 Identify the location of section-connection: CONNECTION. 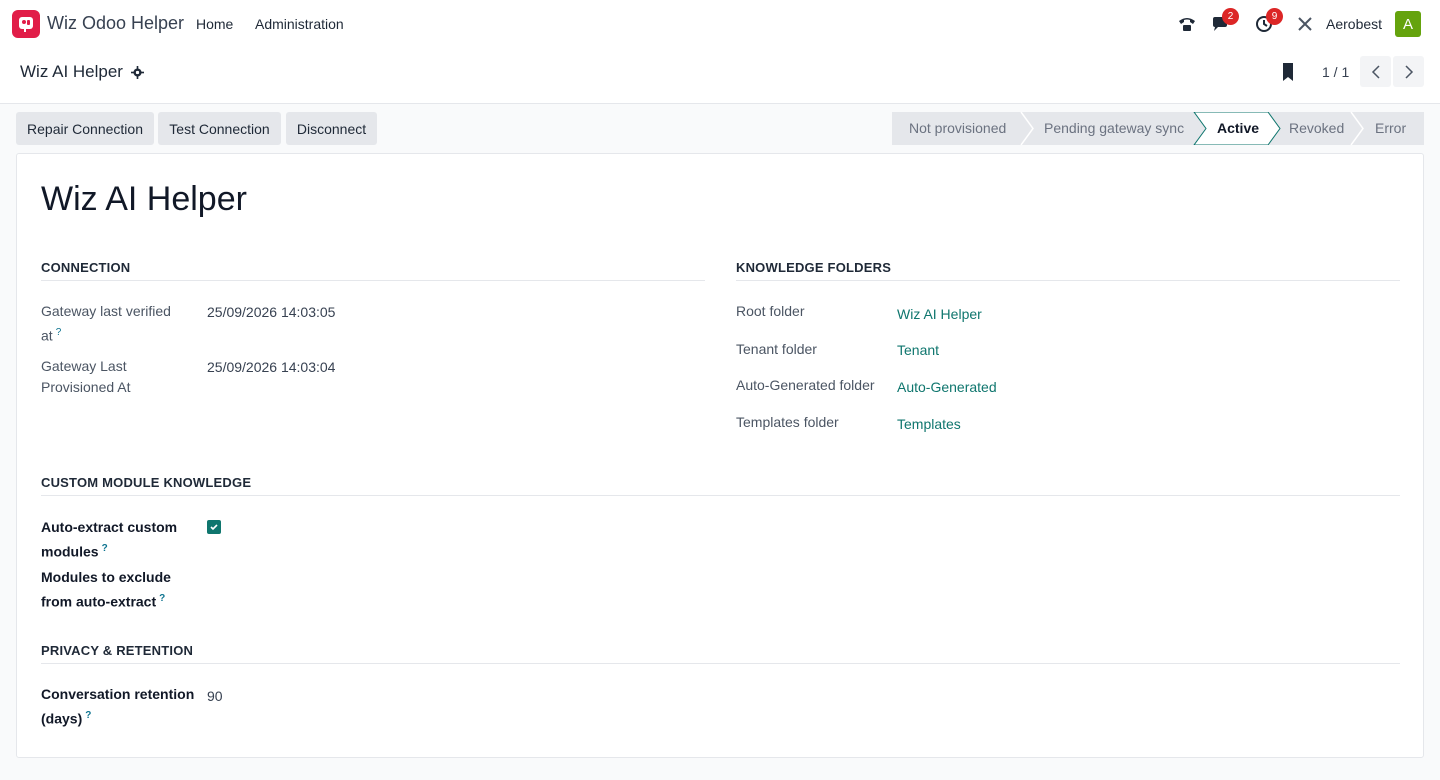
(373, 270).